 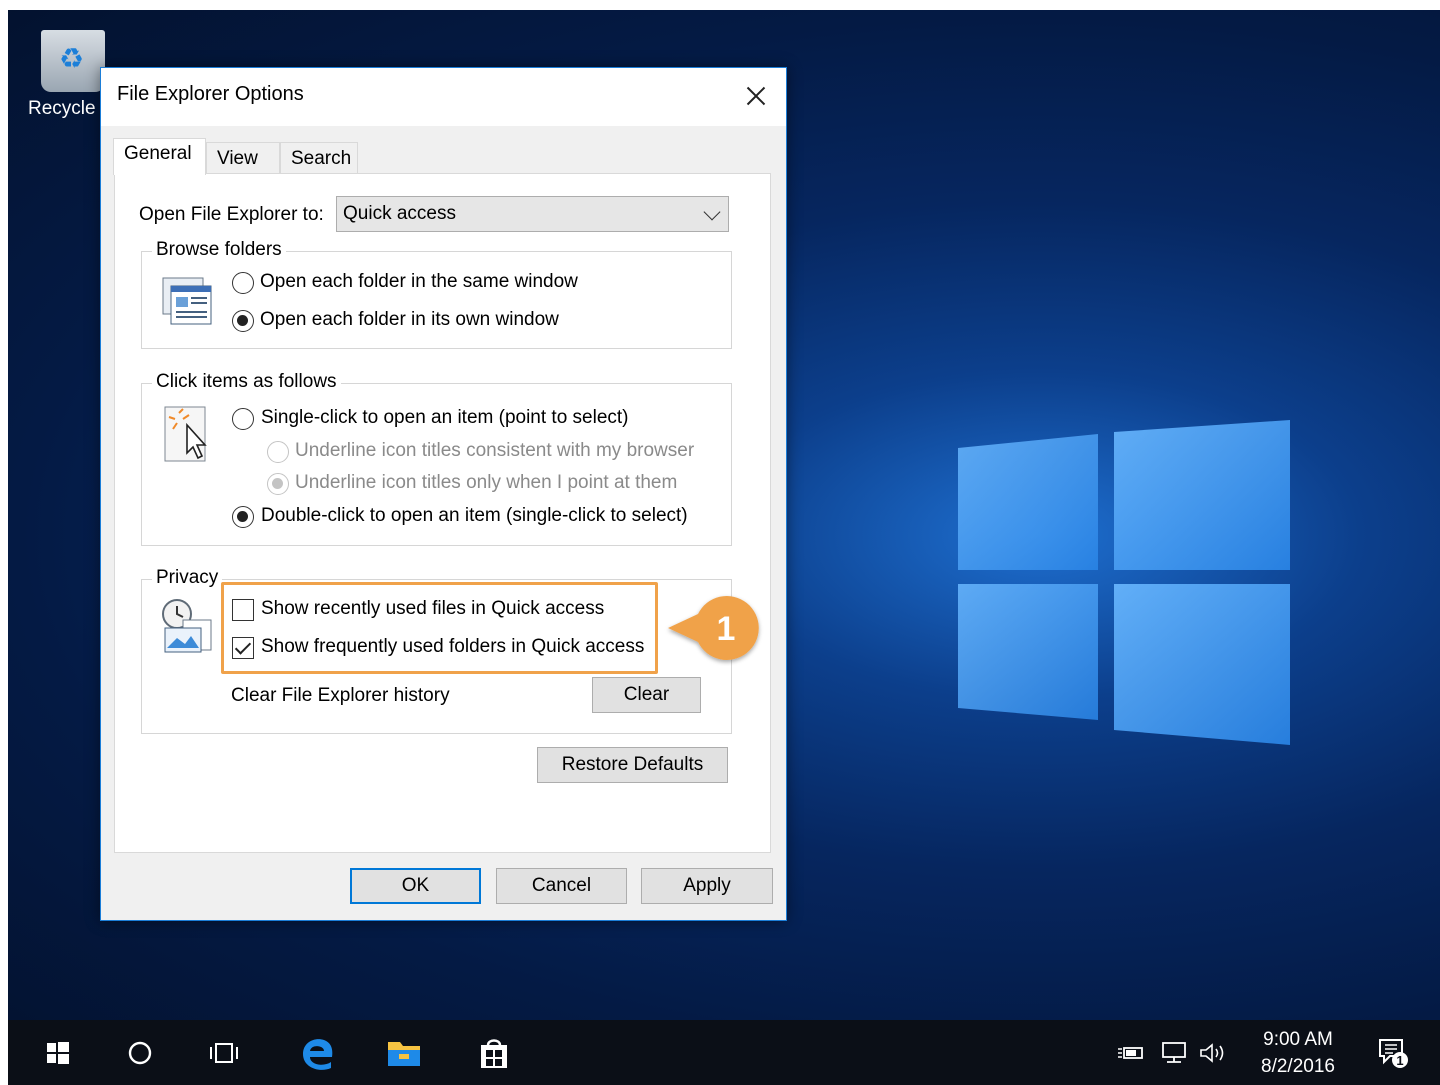 What do you see at coordinates (224, 1052) in the screenshot?
I see `task-view-icon` at bounding box center [224, 1052].